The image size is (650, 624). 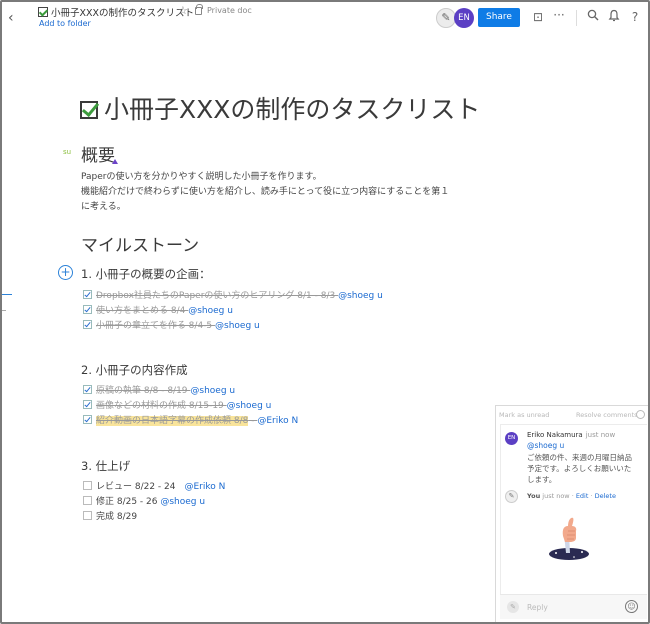 I want to click on title-checkbox-icon, so click(x=89, y=110).